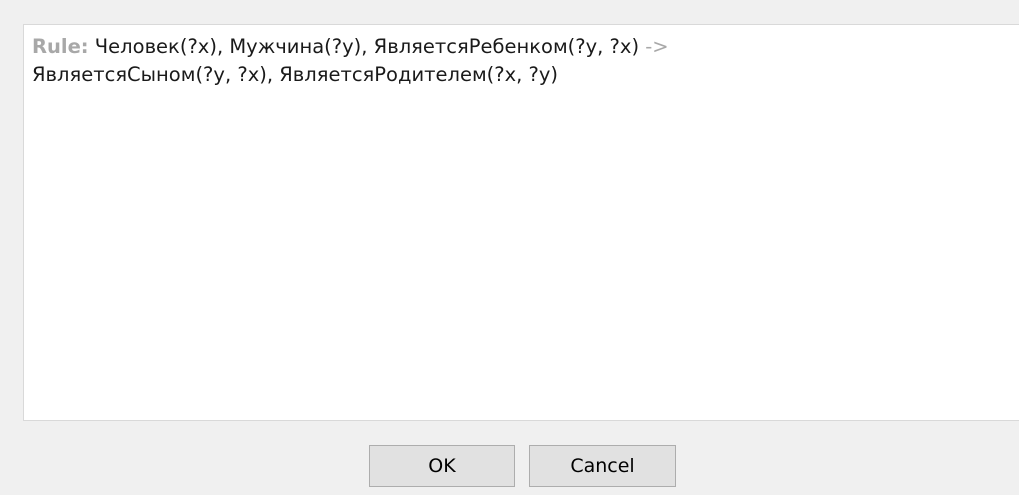  What do you see at coordinates (602, 466) in the screenshot?
I see `cancel-button: Cancel` at bounding box center [602, 466].